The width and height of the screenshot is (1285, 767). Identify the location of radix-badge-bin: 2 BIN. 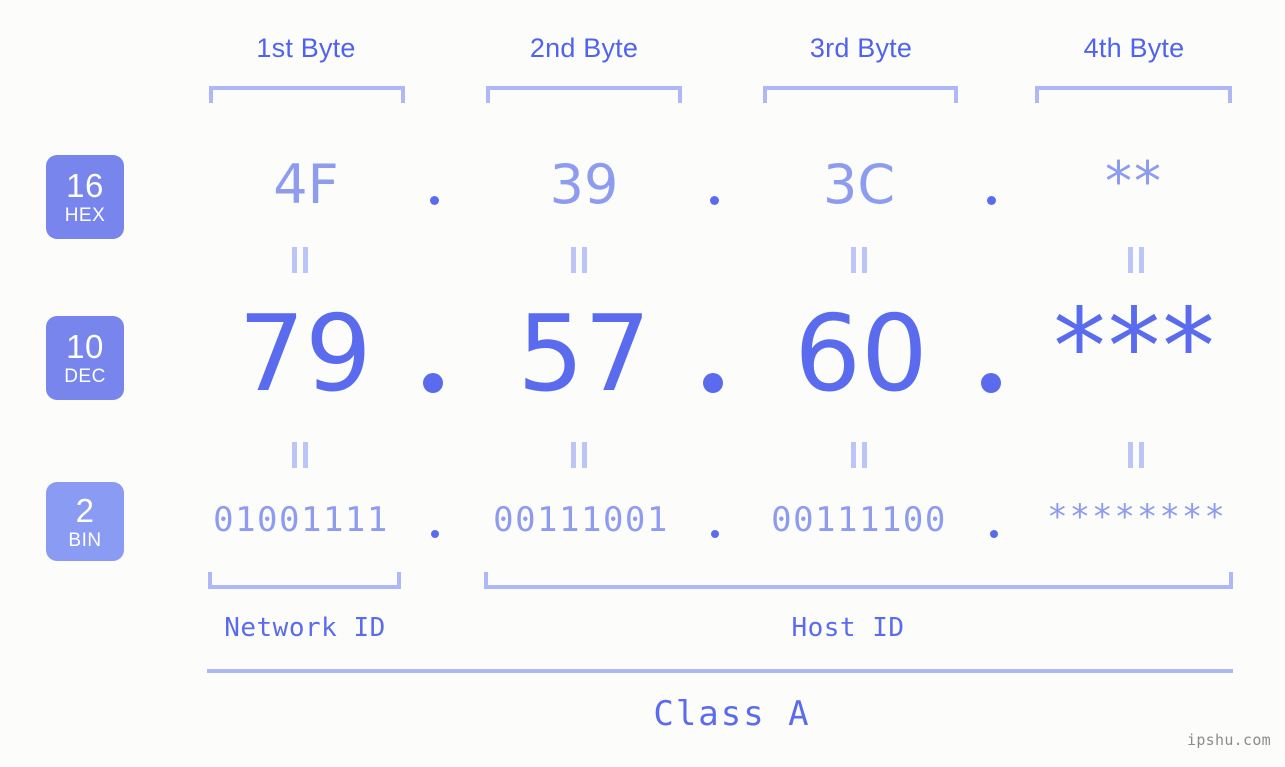
(85, 521).